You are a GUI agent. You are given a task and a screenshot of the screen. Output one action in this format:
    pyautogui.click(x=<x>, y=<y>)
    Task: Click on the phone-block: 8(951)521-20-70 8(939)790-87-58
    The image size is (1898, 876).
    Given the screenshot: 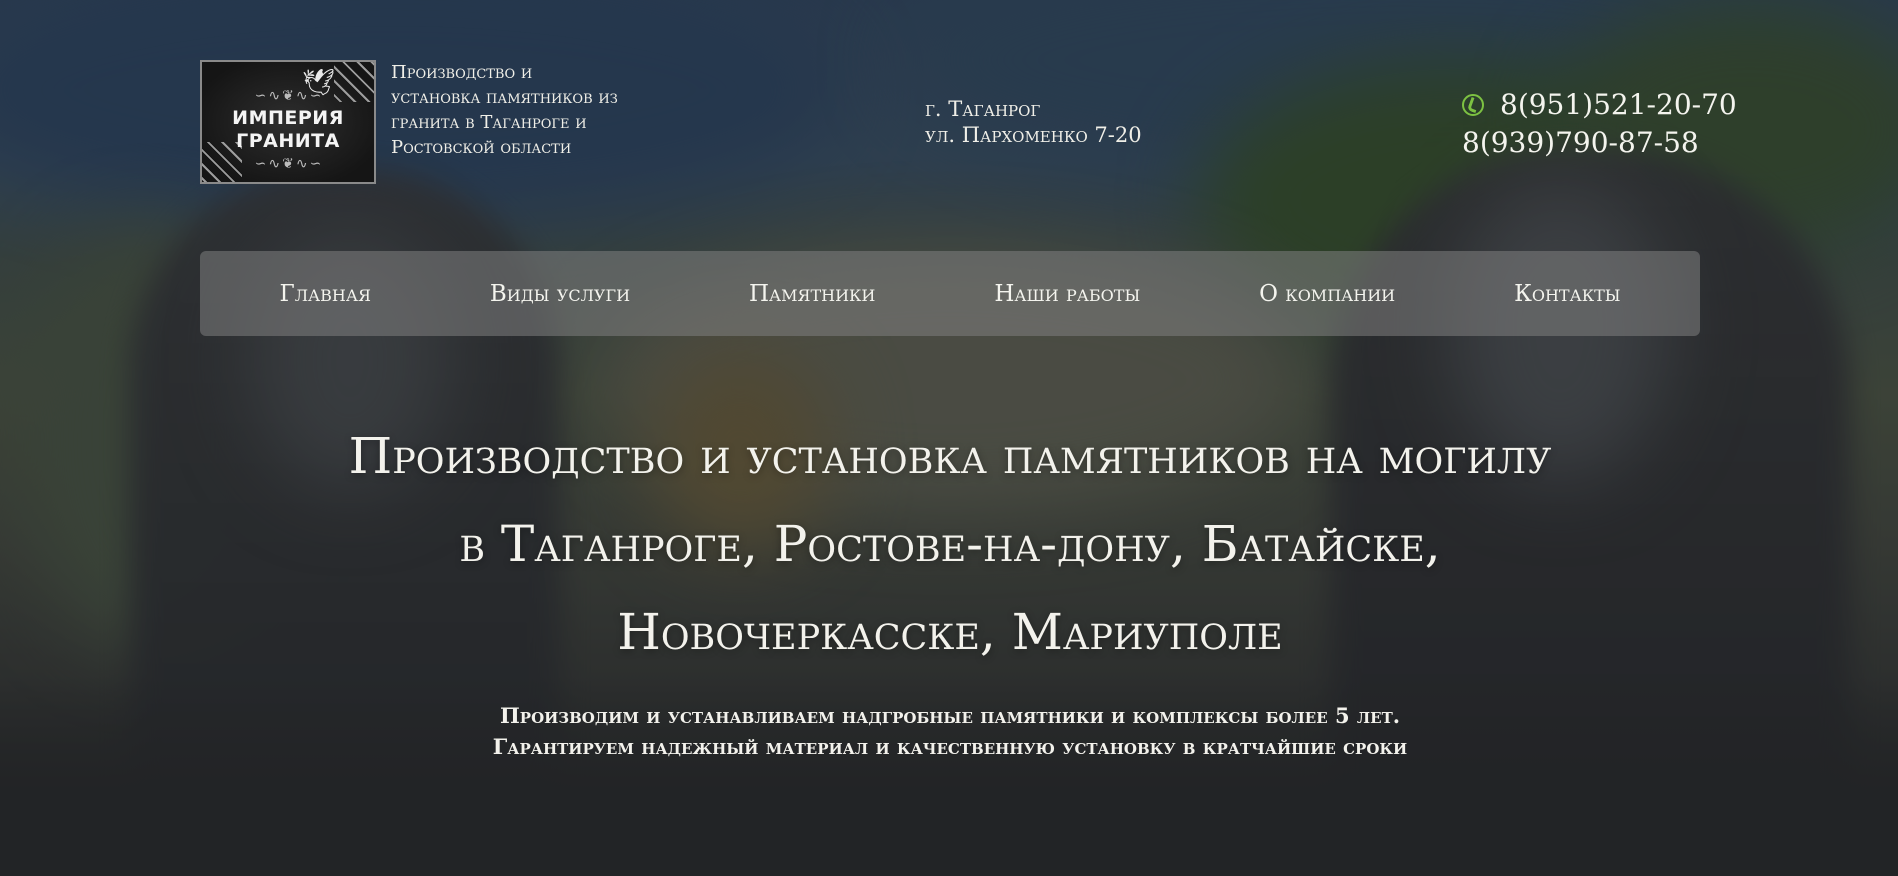 What is the action you would take?
    pyautogui.click(x=1599, y=124)
    